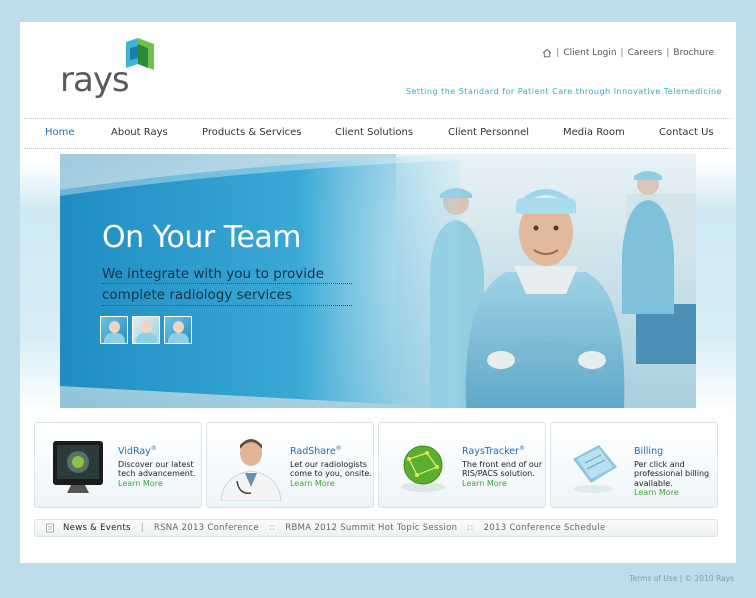 This screenshot has width=756, height=598. I want to click on hero-subtitle-line2: complete radiology services, so click(197, 295).